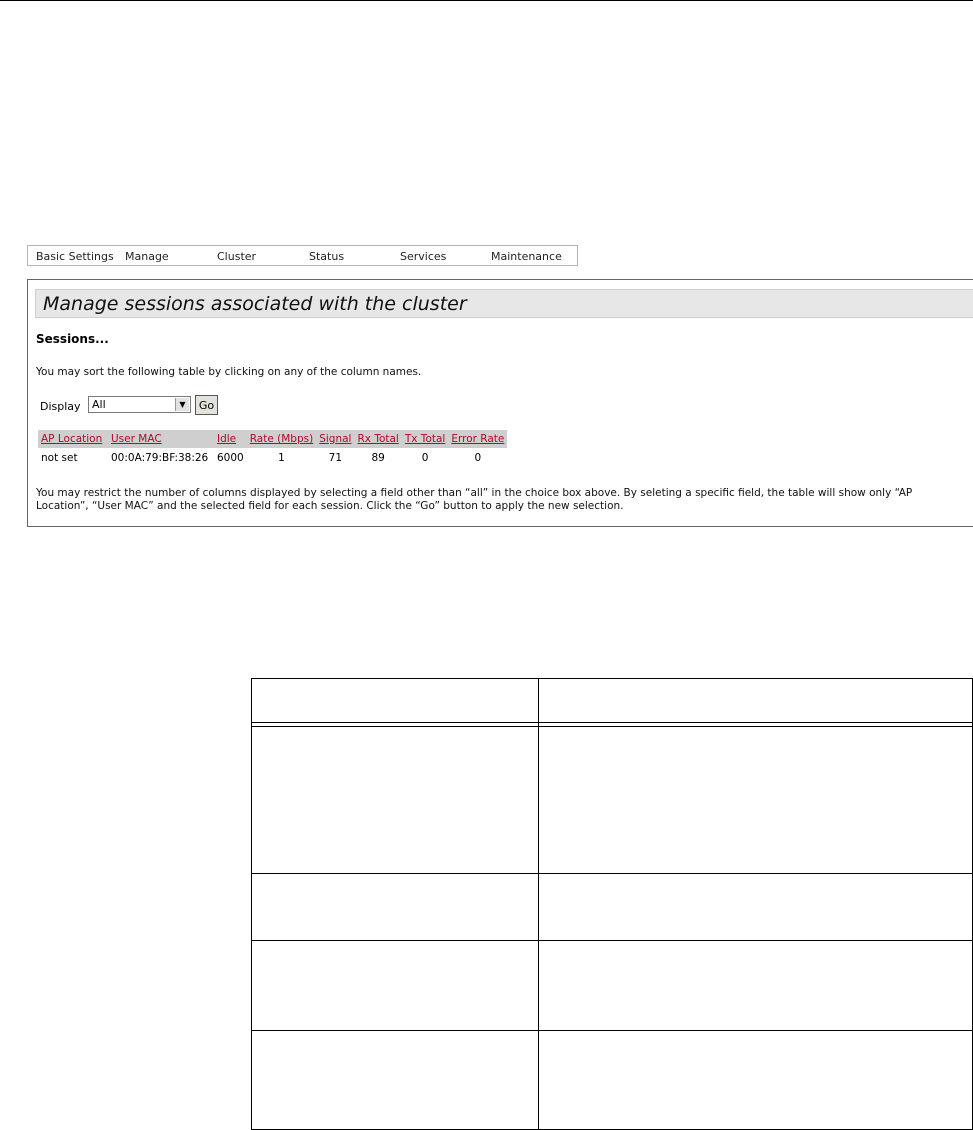 Image resolution: width=973 pixels, height=1130 pixels. I want to click on nav-manage: Manage, so click(147, 256).